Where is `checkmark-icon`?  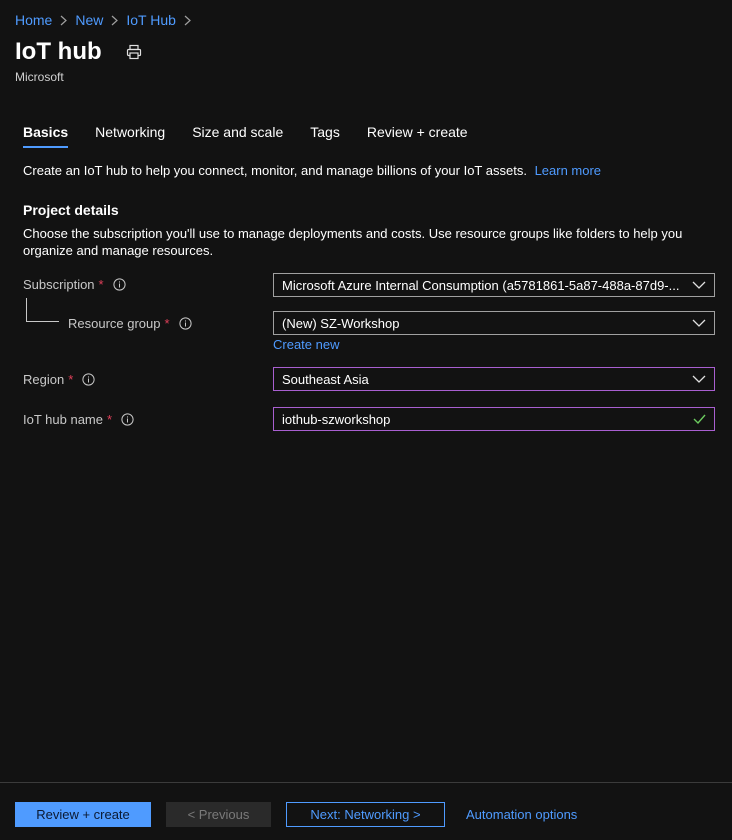 checkmark-icon is located at coordinates (699, 419).